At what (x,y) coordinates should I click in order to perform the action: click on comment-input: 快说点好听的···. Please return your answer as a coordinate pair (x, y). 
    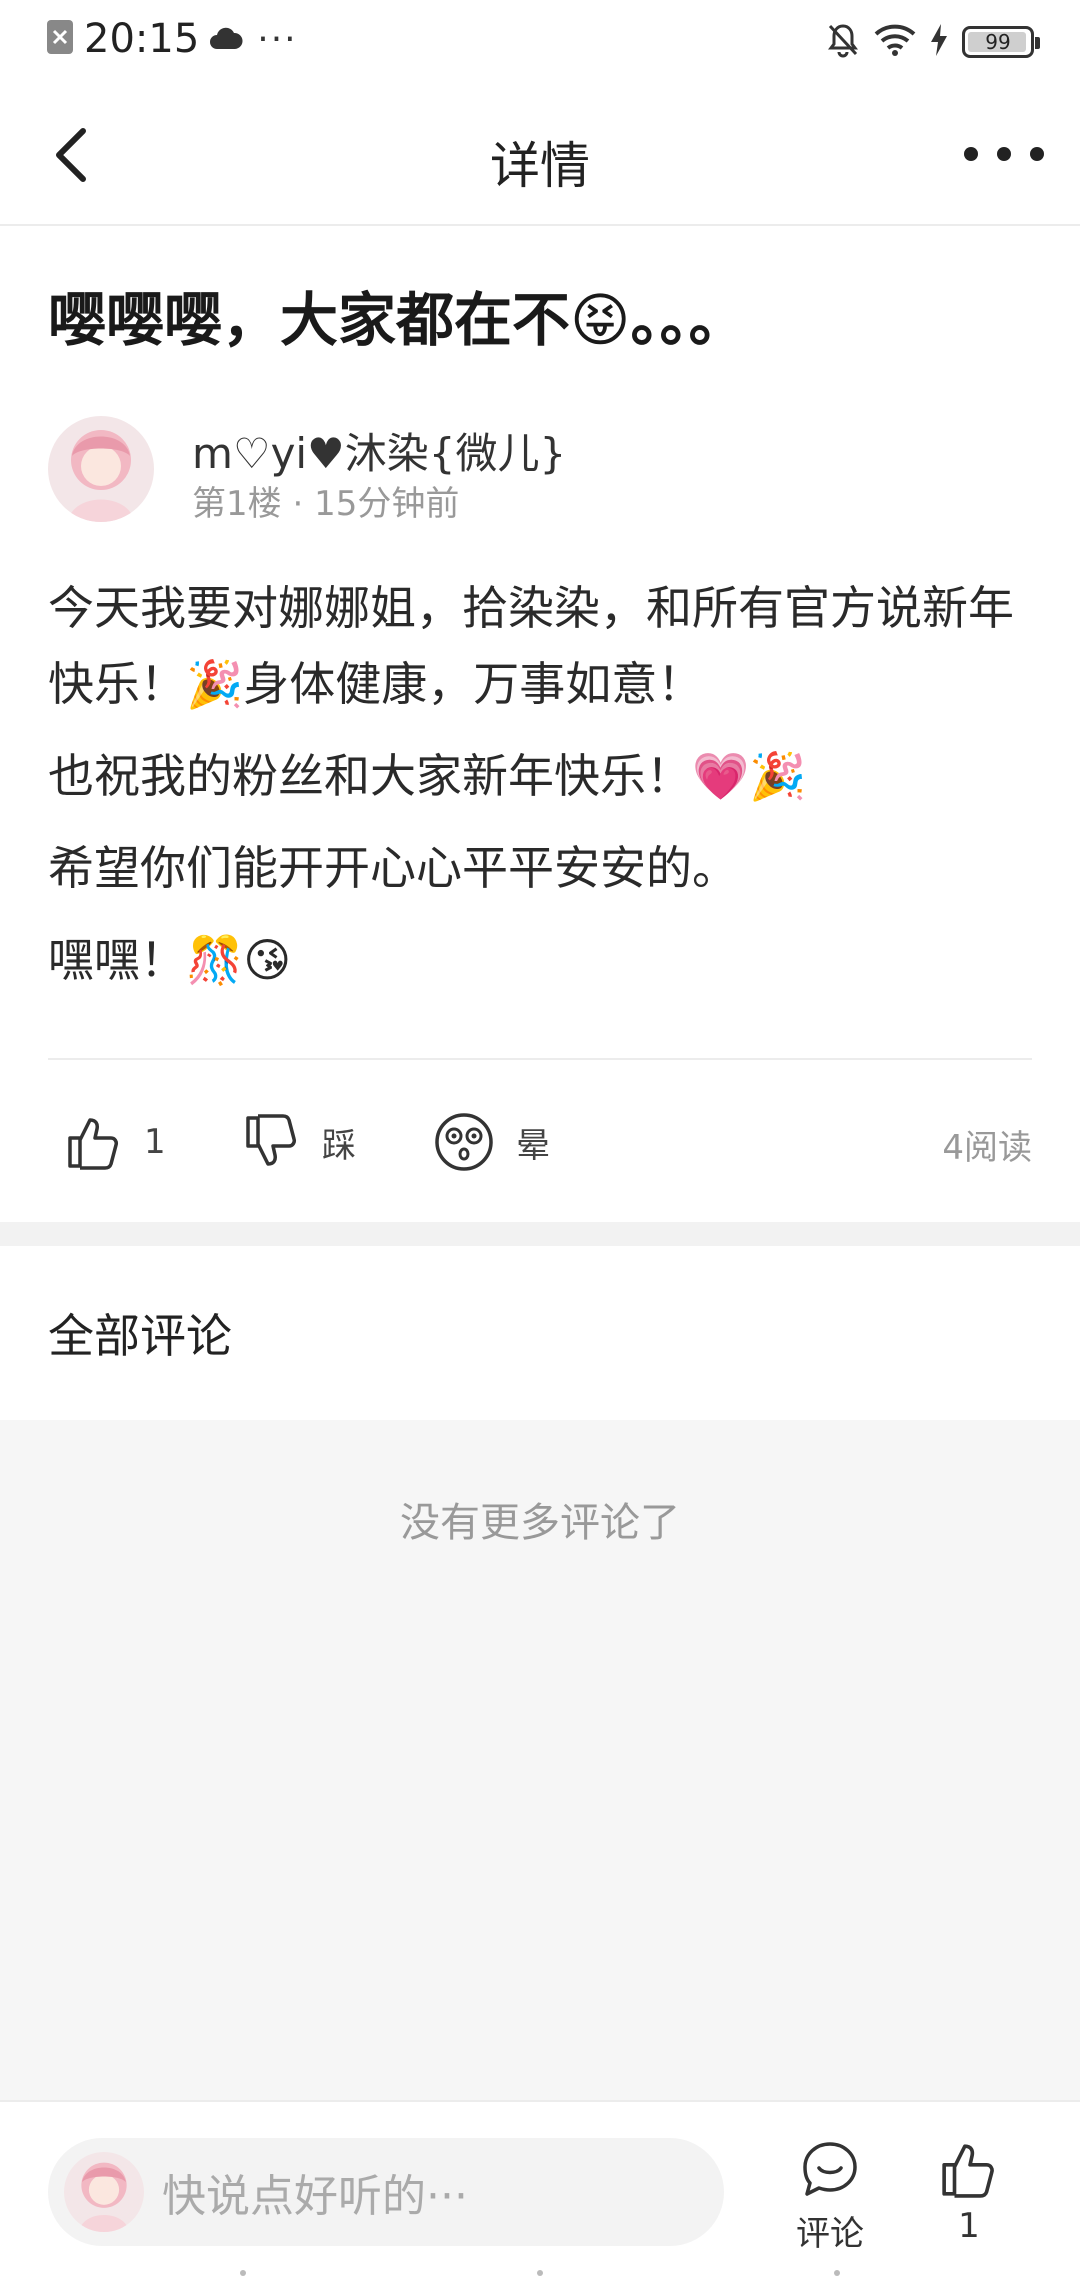
    Looking at the image, I should click on (386, 2192).